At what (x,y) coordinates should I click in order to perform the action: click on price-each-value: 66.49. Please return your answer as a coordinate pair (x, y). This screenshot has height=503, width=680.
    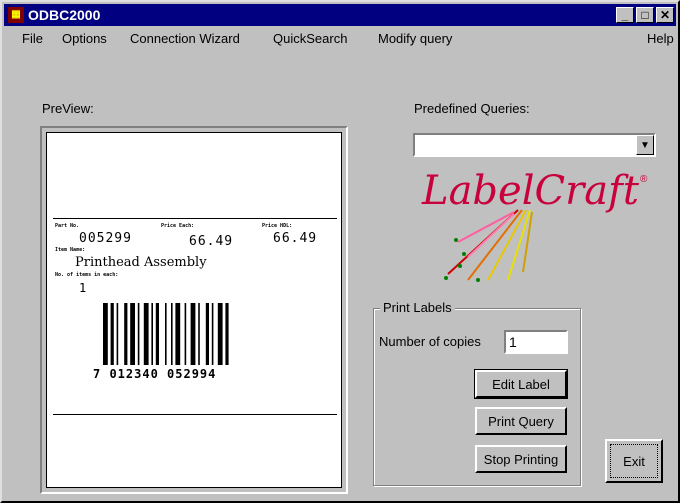
    Looking at the image, I should click on (211, 241).